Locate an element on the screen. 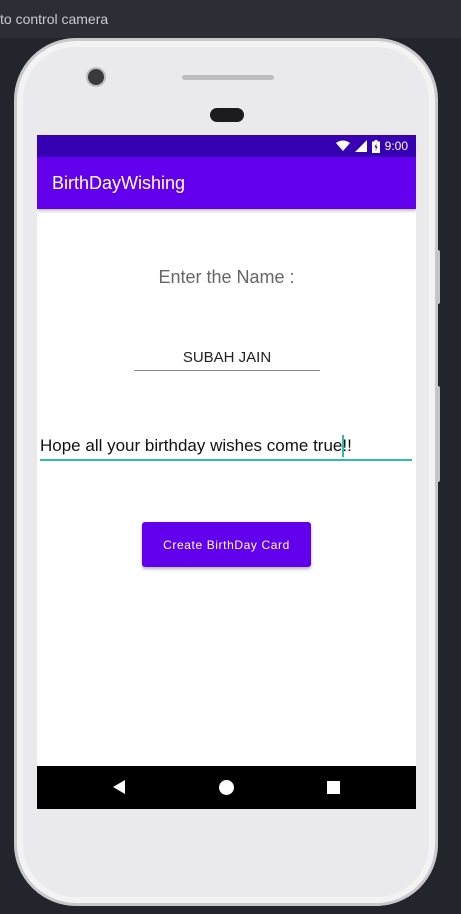 Image resolution: width=461 pixels, height=914 pixels. front-camera-icon is located at coordinates (96, 77).